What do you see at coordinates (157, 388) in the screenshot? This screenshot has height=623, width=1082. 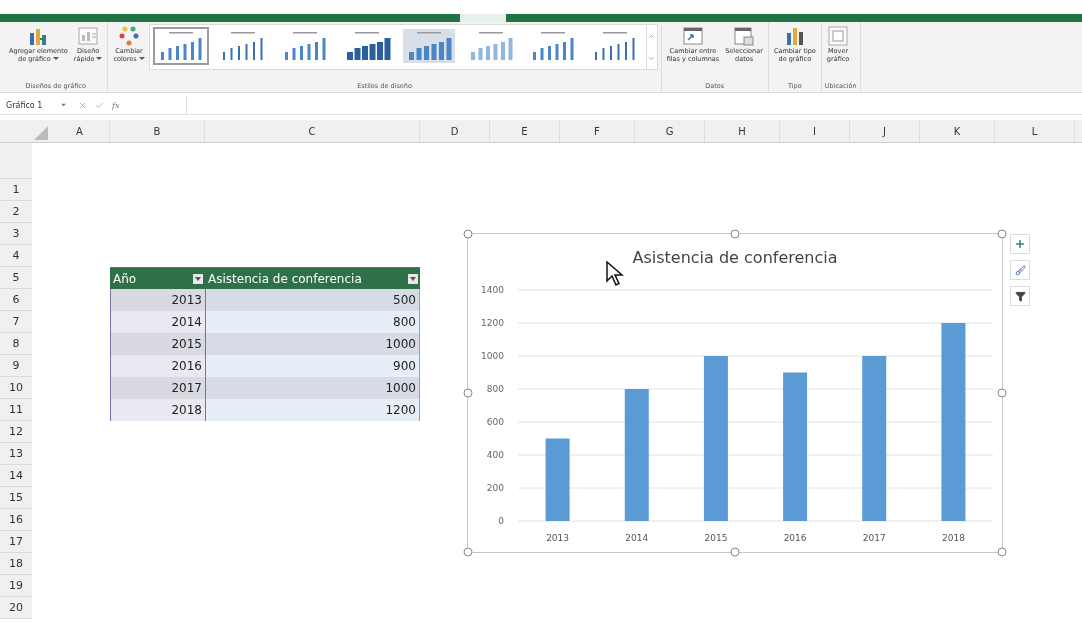 I see `table-cell: 2017` at bounding box center [157, 388].